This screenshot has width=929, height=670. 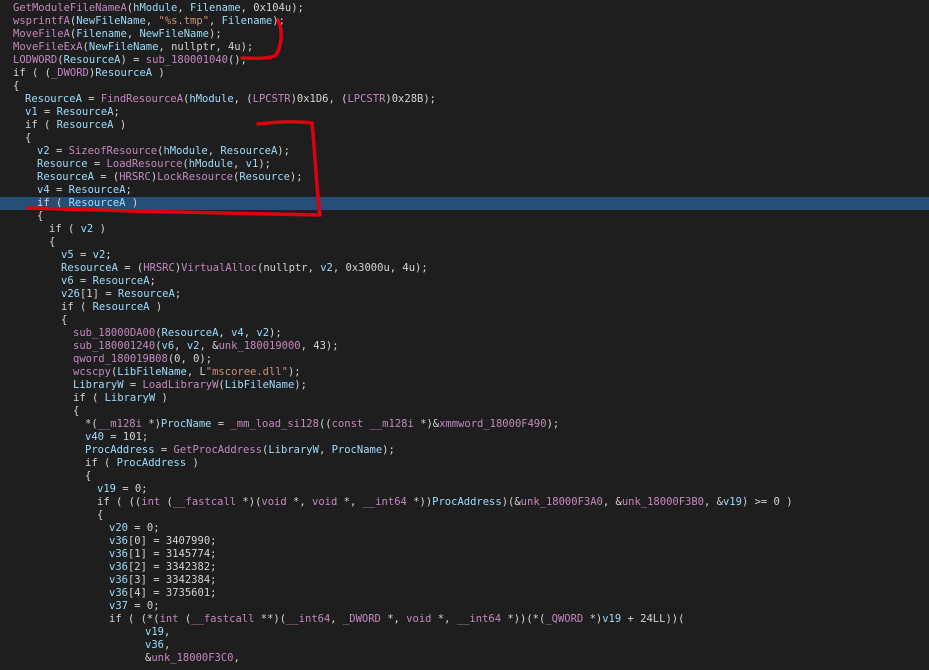 What do you see at coordinates (464, 632) in the screenshot?
I see `code-line: v19,` at bounding box center [464, 632].